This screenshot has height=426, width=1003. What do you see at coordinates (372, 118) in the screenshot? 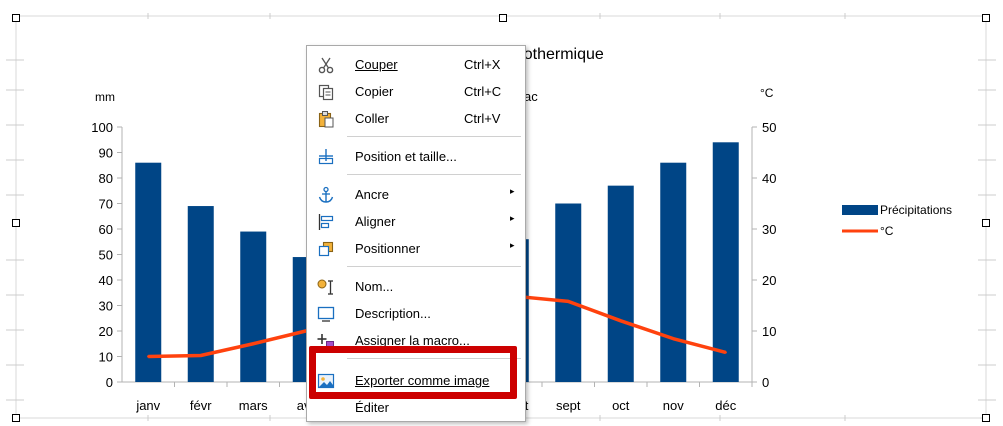
I see `menu-item-label: Coller` at bounding box center [372, 118].